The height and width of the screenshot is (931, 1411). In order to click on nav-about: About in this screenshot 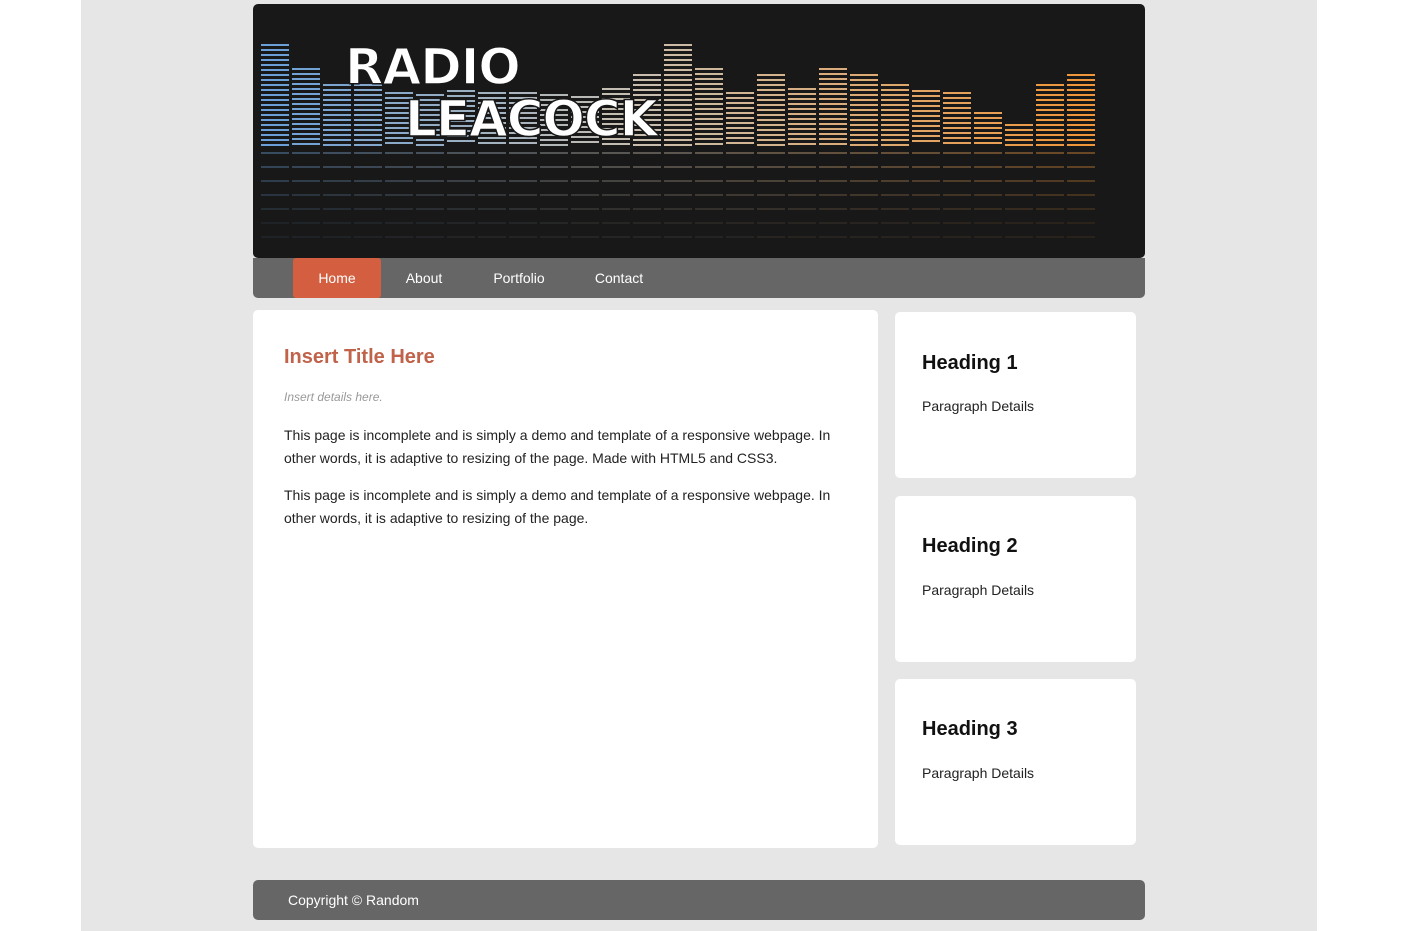, I will do `click(424, 278)`.